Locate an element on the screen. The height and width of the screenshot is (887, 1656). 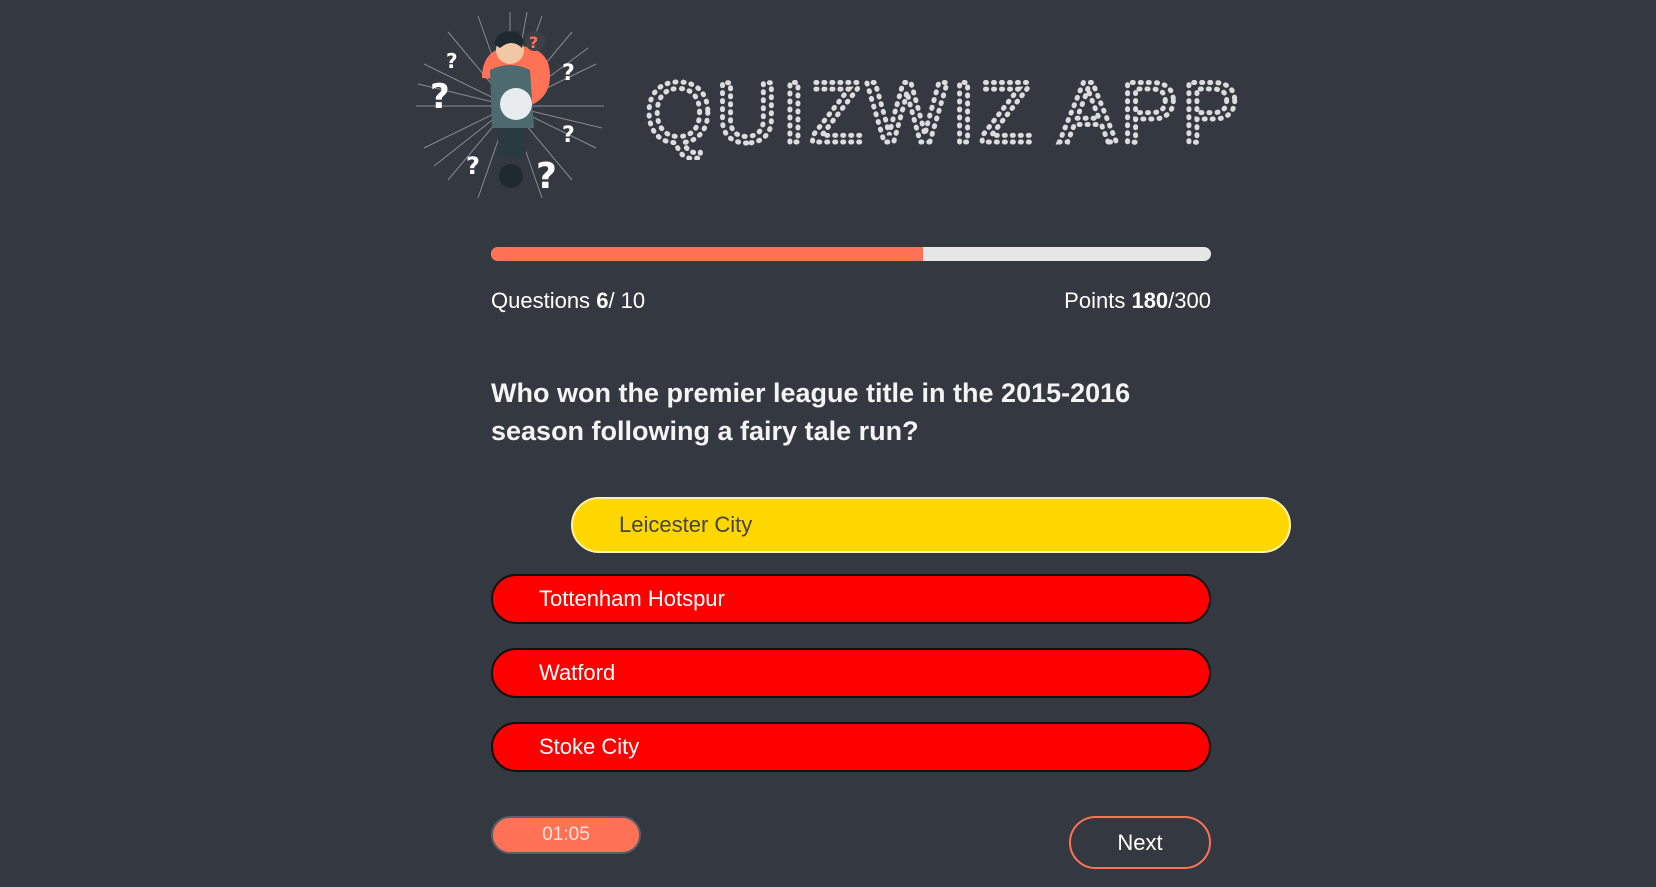
app-title: QUIZWIZ APP is located at coordinates (944, 112).